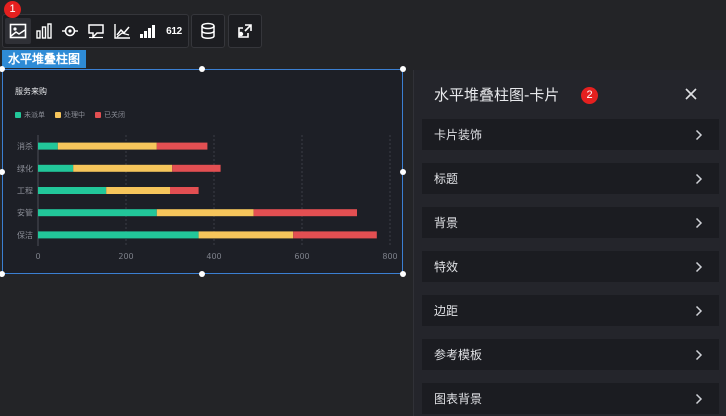  I want to click on link-button, so click(245, 31).